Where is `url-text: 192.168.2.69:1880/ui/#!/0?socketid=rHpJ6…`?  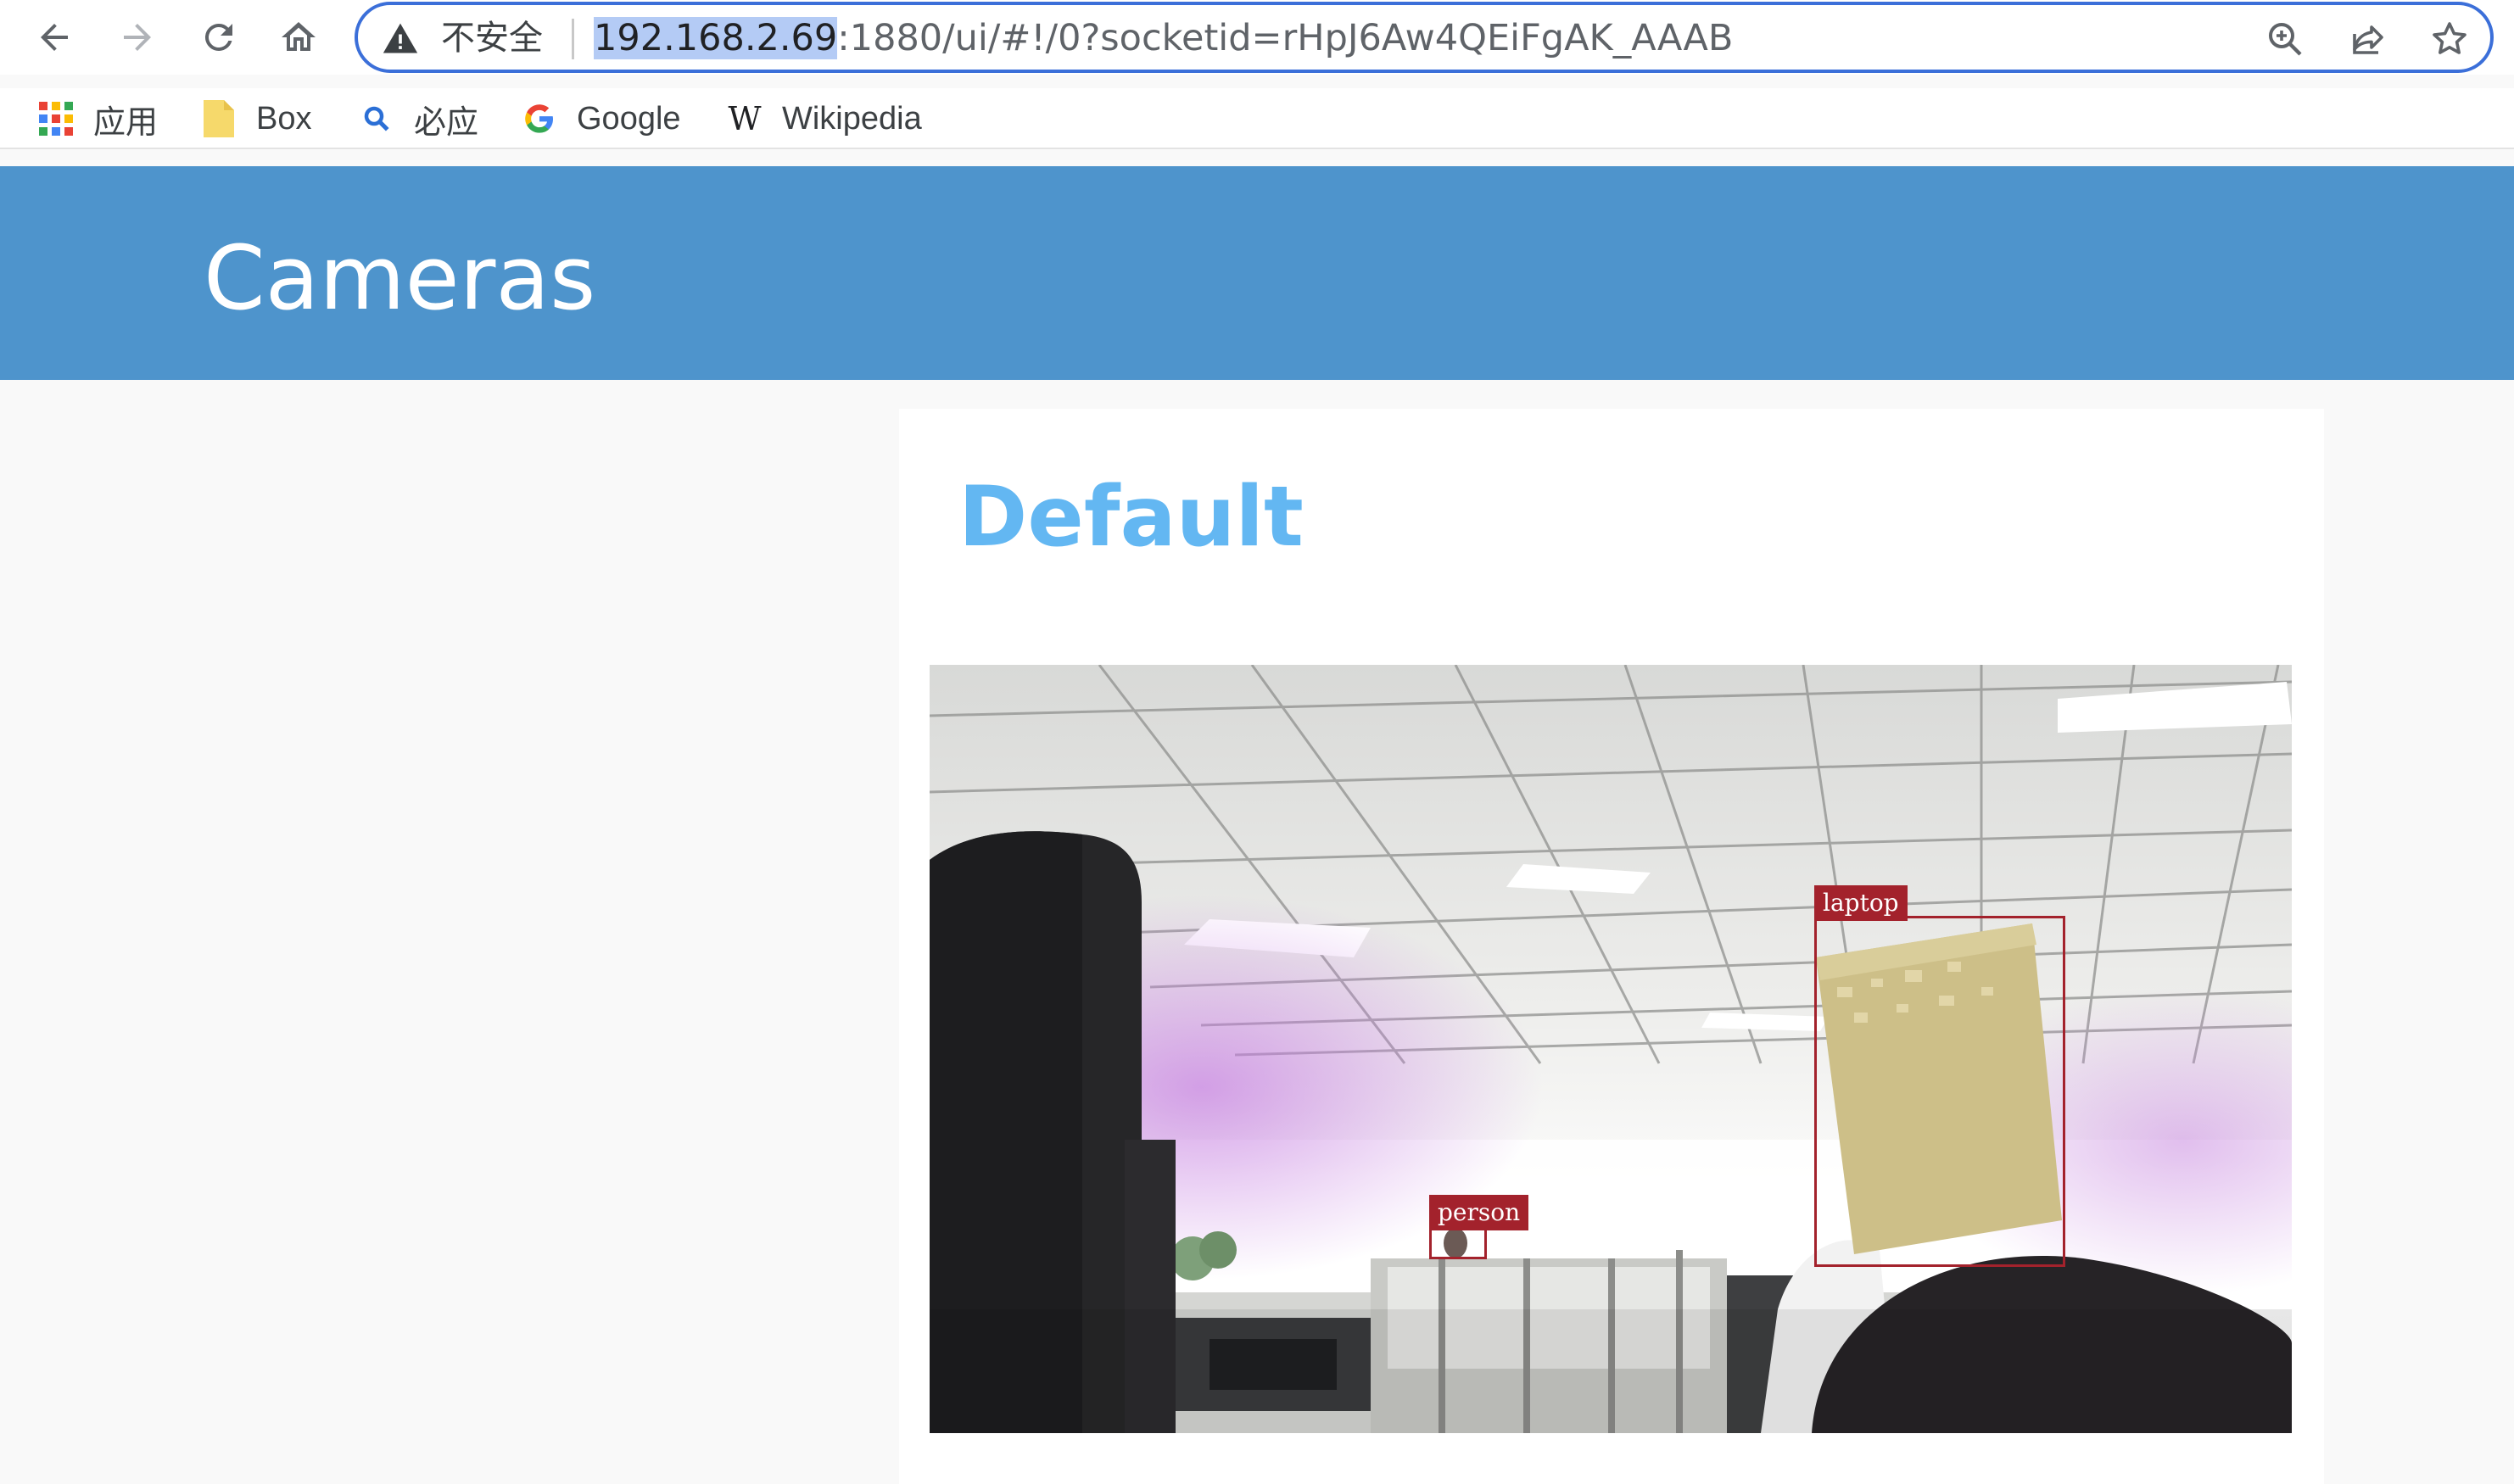 url-text: 192.168.2.69:1880/ui/#!/0?socketid=rHpJ6… is located at coordinates (1163, 38).